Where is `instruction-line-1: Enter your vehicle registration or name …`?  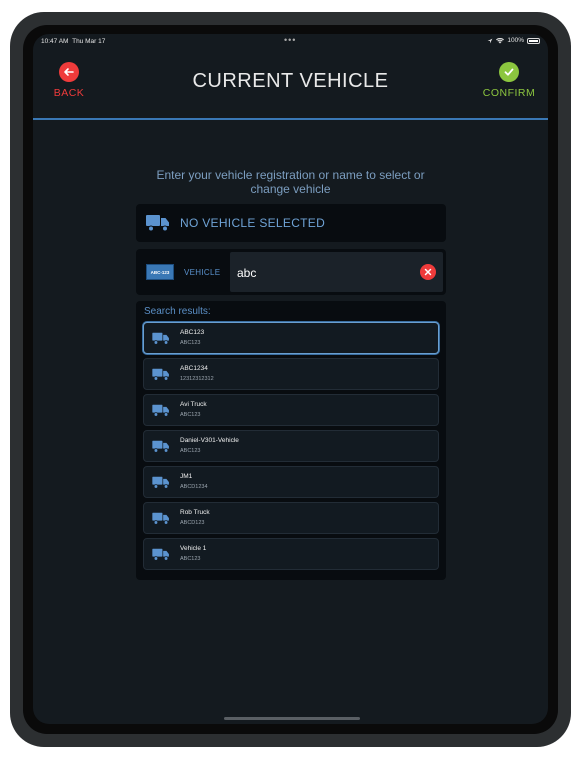 instruction-line-1: Enter your vehicle registration or name … is located at coordinates (290, 175).